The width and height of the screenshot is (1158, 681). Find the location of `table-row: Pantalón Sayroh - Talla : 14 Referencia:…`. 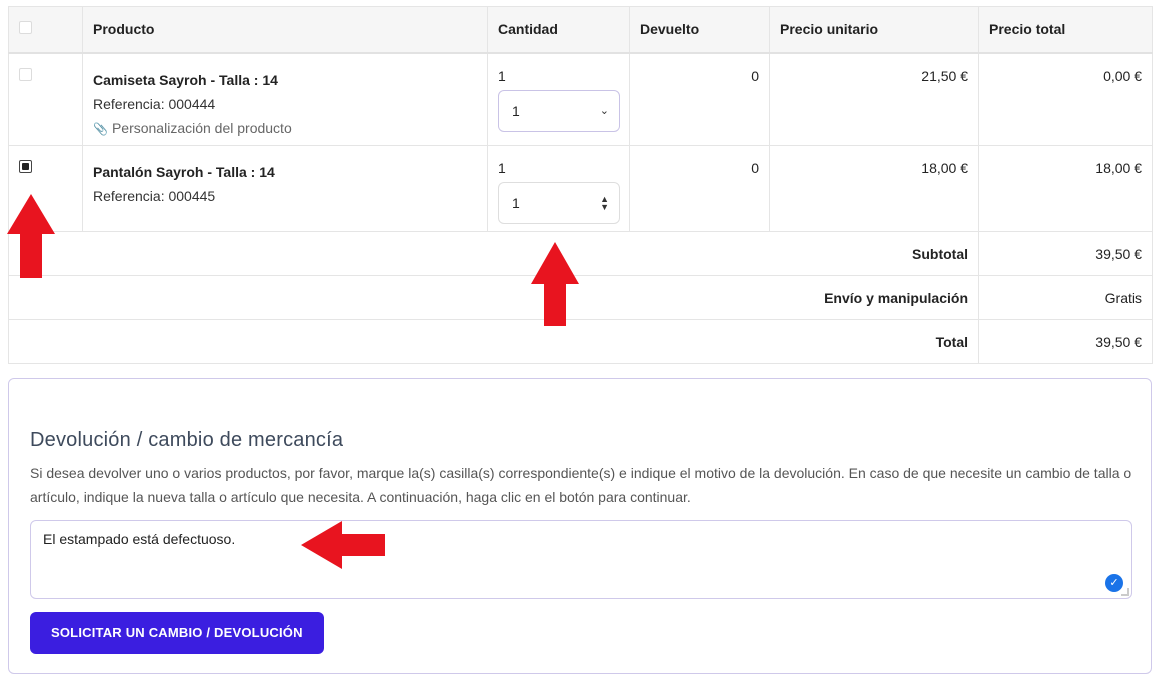

table-row: Pantalón Sayroh - Talla : 14 Referencia:… is located at coordinates (580, 188).